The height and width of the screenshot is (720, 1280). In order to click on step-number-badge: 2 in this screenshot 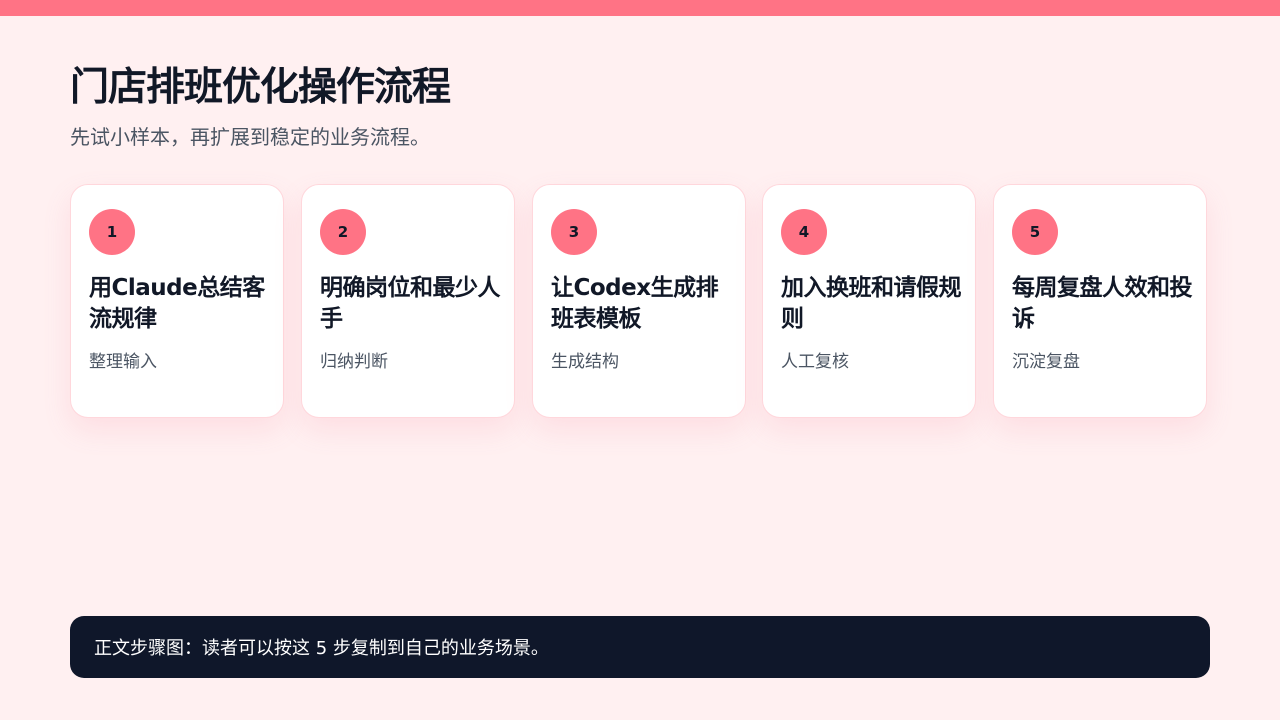, I will do `click(343, 232)`.